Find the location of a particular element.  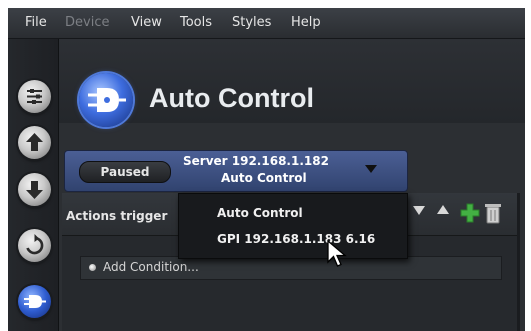

menu-file: File is located at coordinates (36, 22).